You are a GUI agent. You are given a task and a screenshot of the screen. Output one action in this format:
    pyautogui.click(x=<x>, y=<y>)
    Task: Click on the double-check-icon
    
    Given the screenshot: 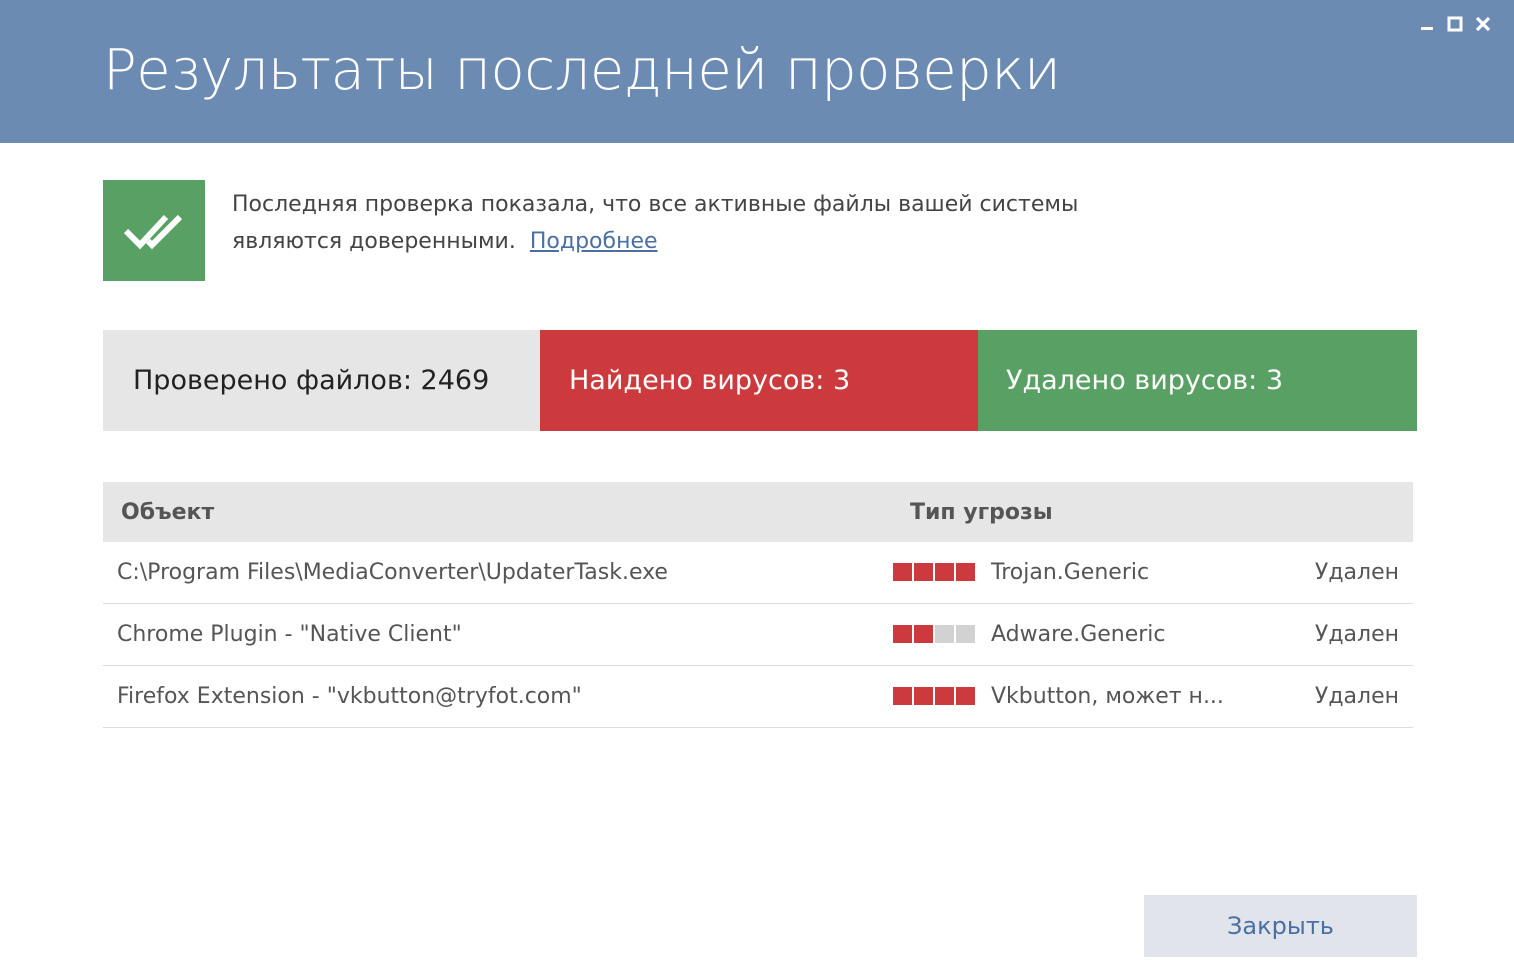 What is the action you would take?
    pyautogui.click(x=153, y=231)
    